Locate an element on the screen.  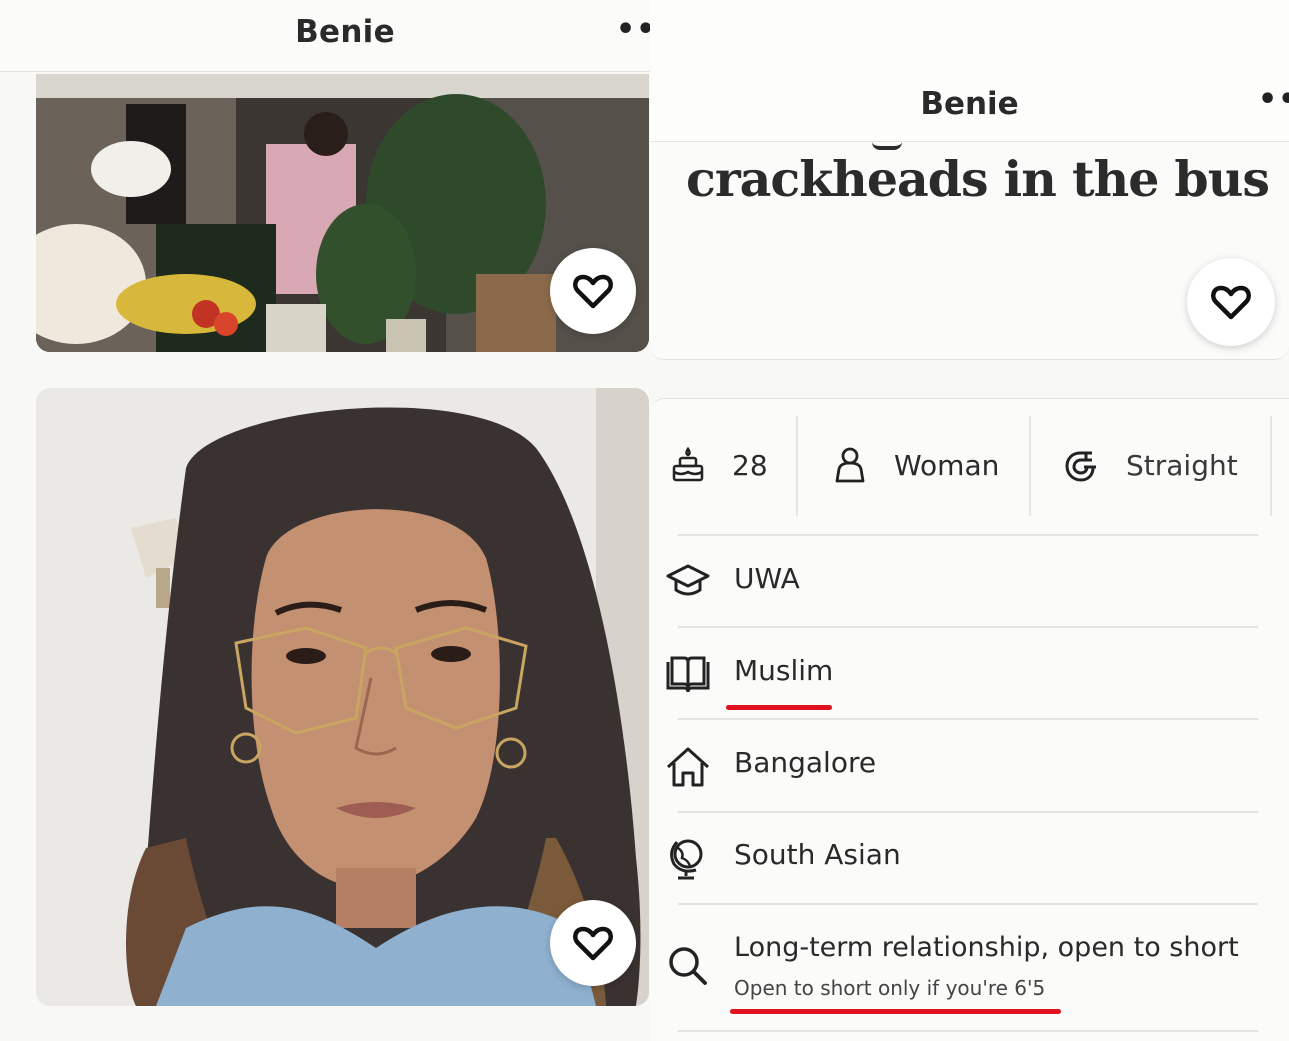
cake-icon is located at coordinates (688, 464).